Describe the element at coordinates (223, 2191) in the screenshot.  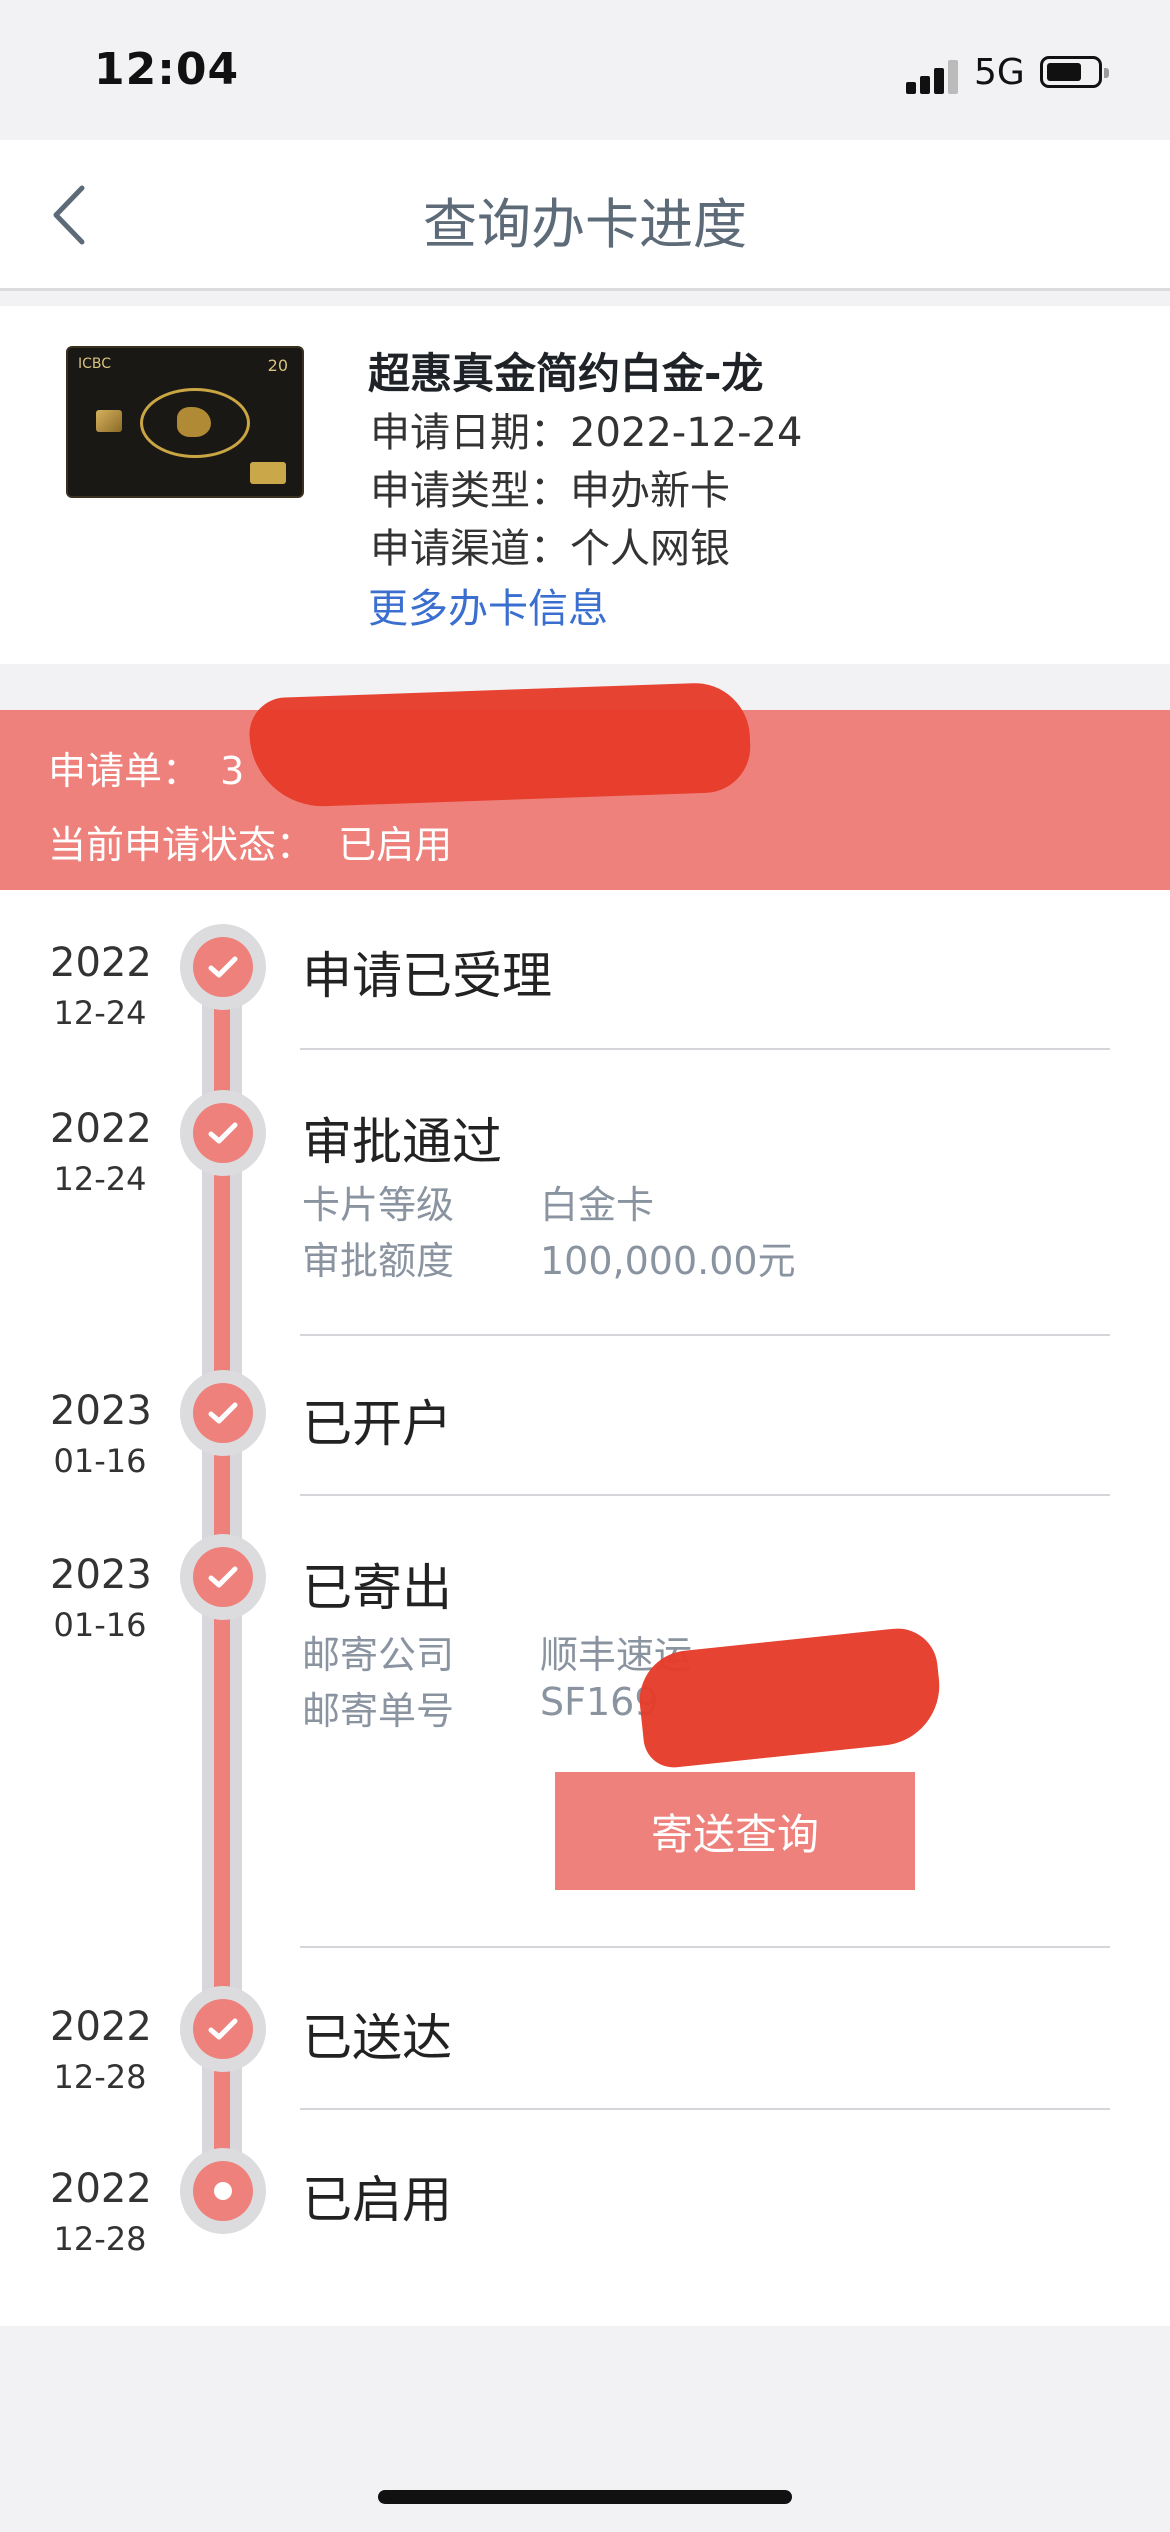
I see `current-step-icon` at that location.